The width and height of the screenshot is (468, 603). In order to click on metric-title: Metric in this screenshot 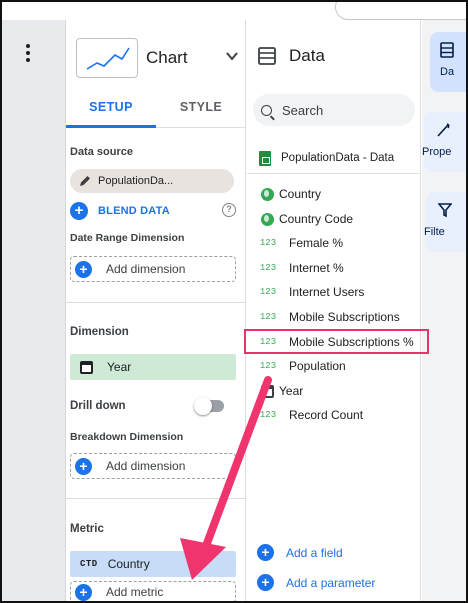, I will do `click(87, 529)`.